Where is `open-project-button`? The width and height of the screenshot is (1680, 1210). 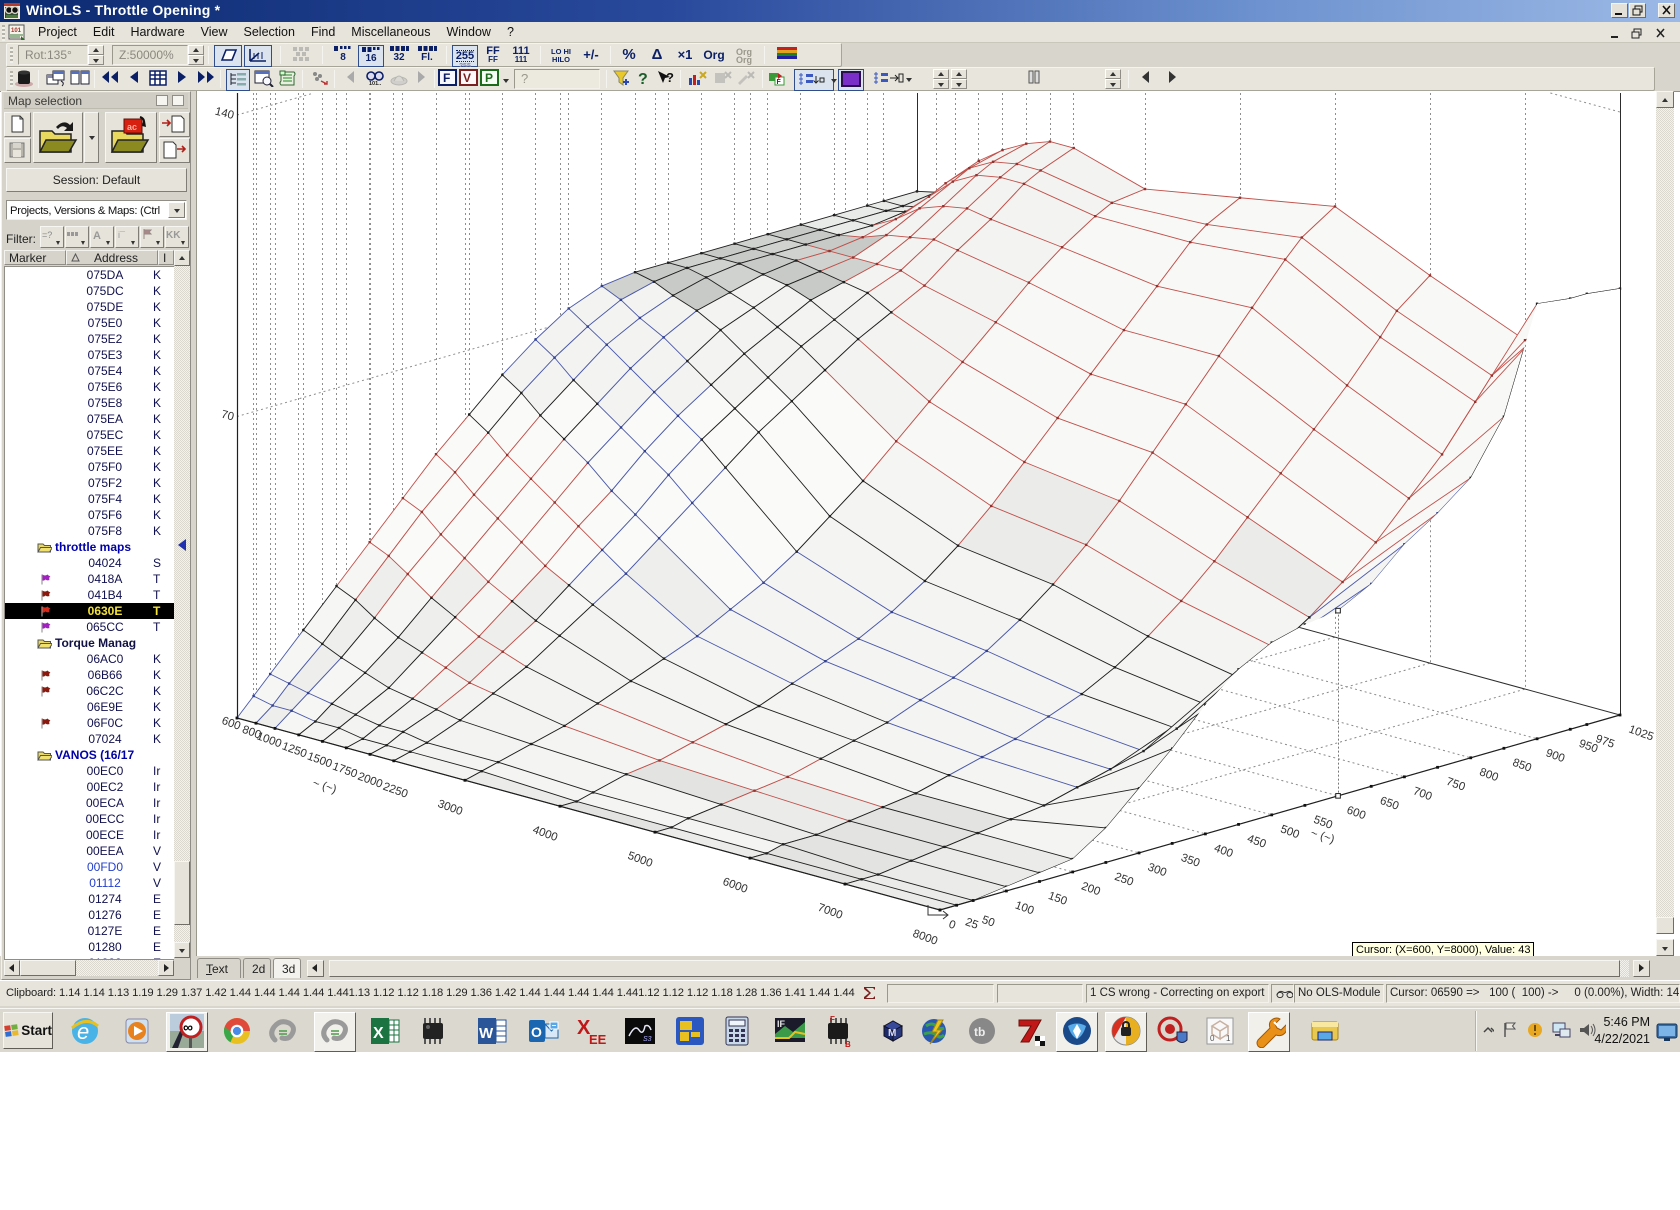 open-project-button is located at coordinates (58, 137).